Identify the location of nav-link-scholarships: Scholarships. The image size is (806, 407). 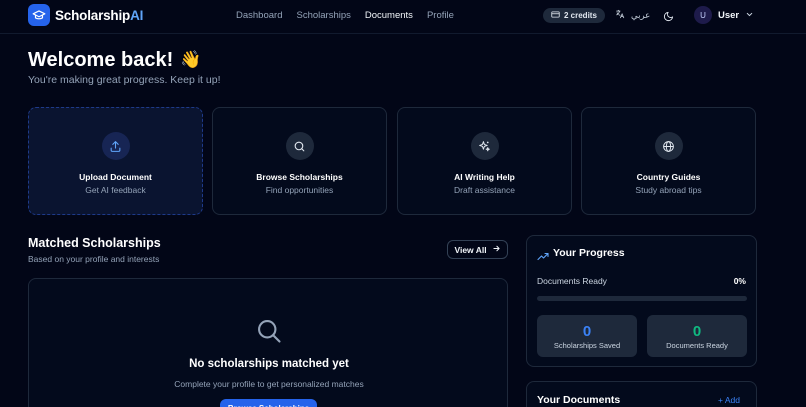
(323, 15).